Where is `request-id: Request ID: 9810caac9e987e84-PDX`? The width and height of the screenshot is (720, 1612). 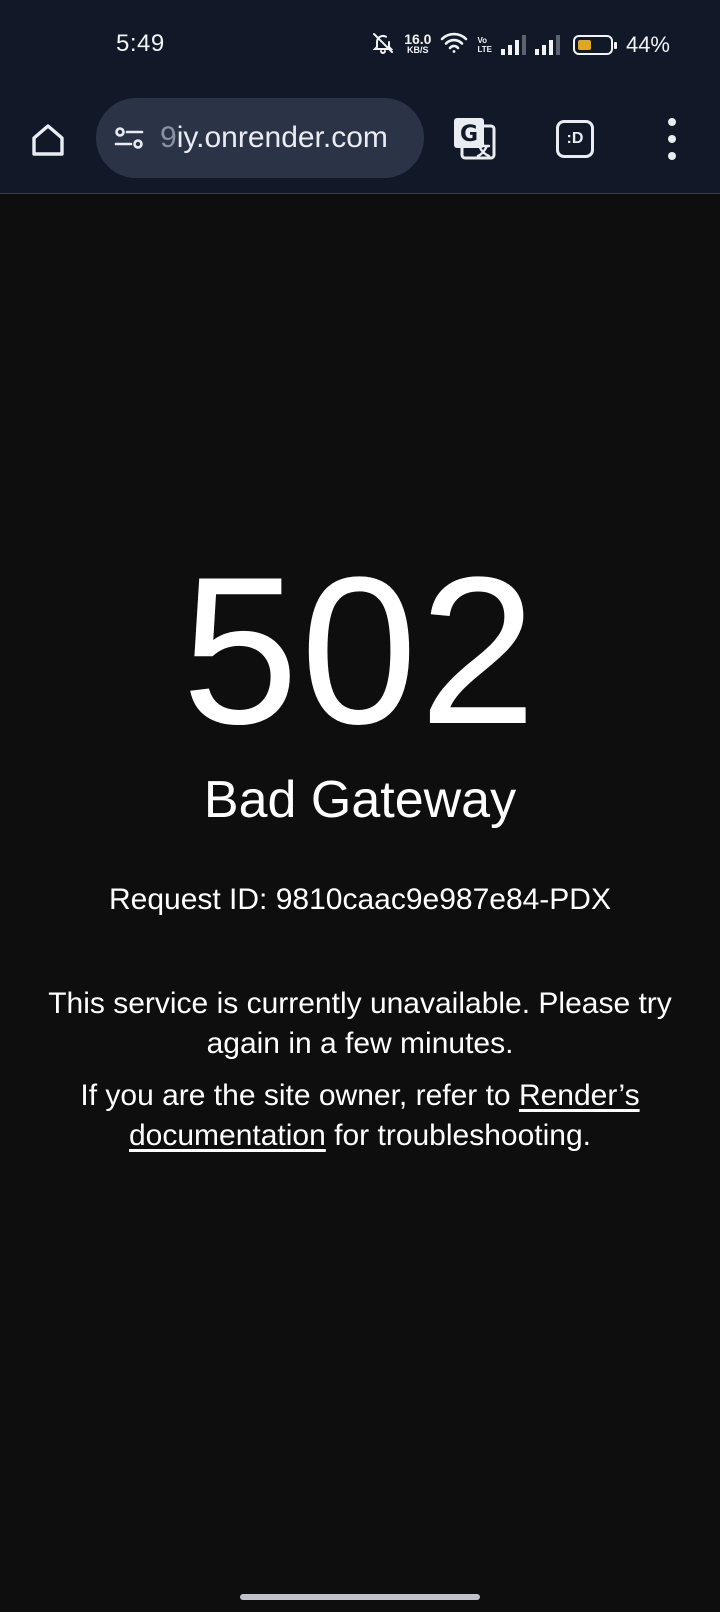 request-id: Request ID: 9810caac9e987e84-PDX is located at coordinates (359, 899).